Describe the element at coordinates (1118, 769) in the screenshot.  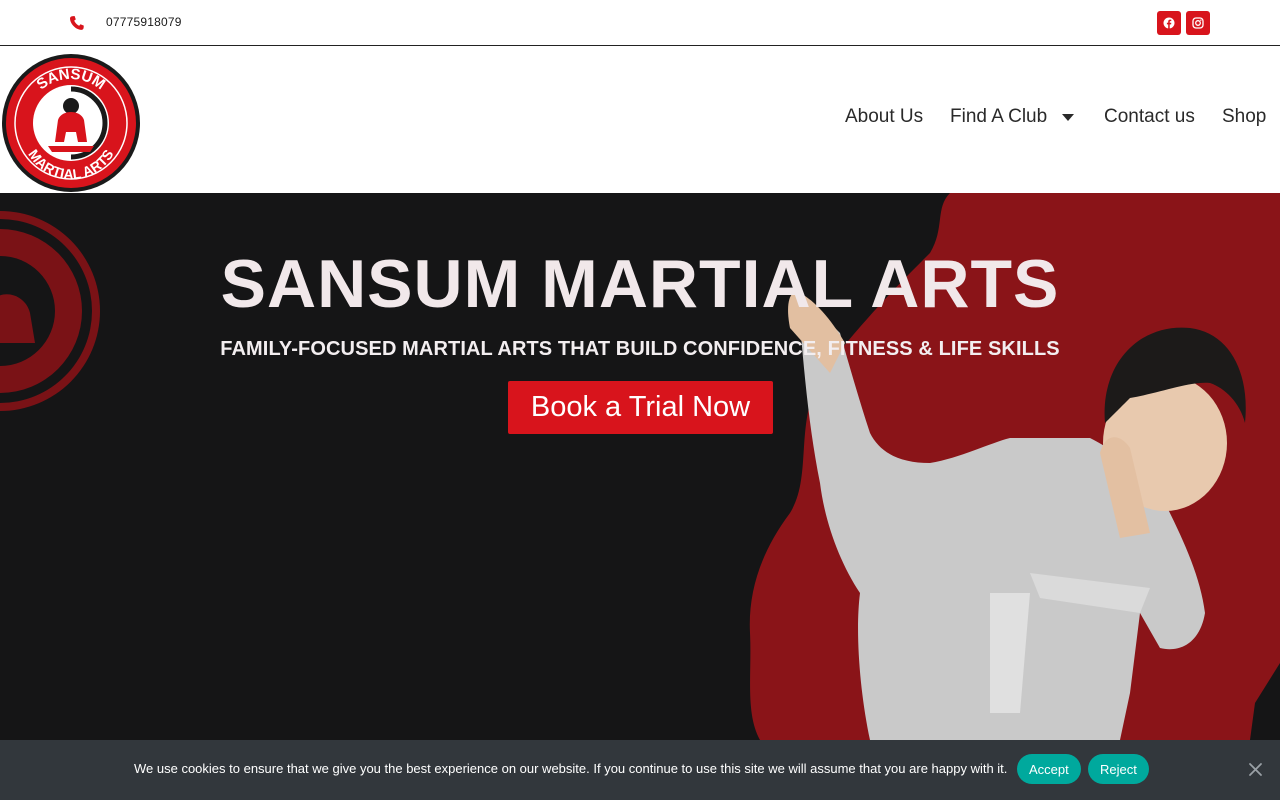
I see `cookie-reject-button: Reject` at that location.